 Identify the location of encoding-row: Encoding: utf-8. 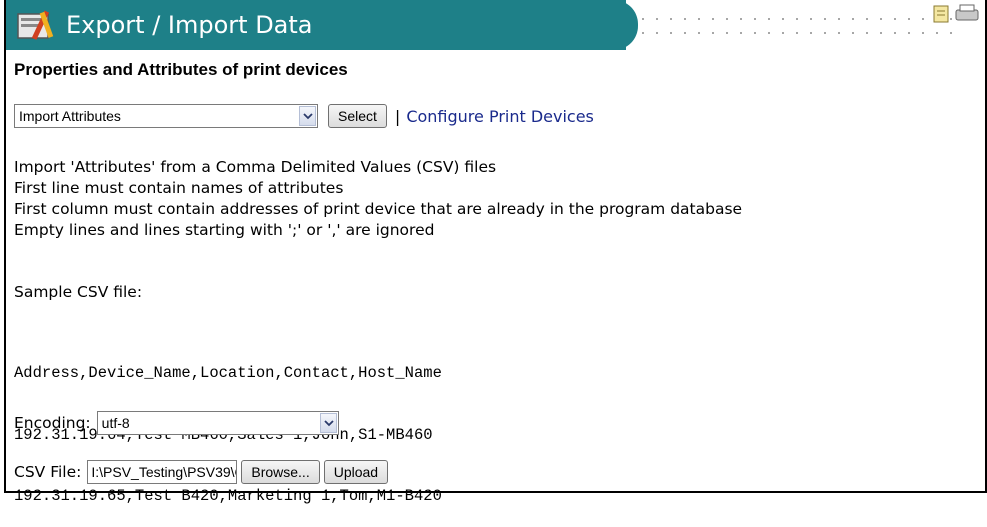
(176, 423).